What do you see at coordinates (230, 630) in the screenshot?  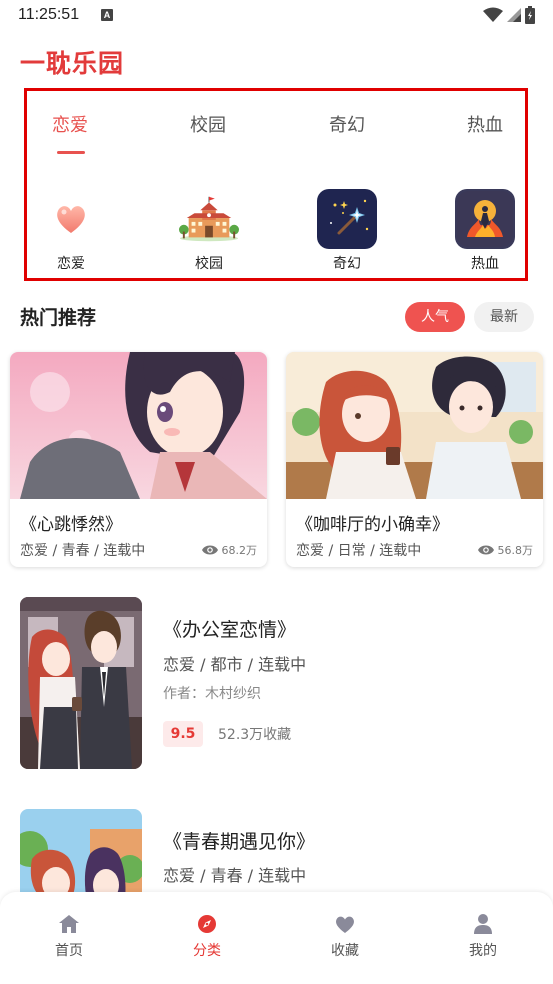 I see `list-title: 《办公室恋情》` at bounding box center [230, 630].